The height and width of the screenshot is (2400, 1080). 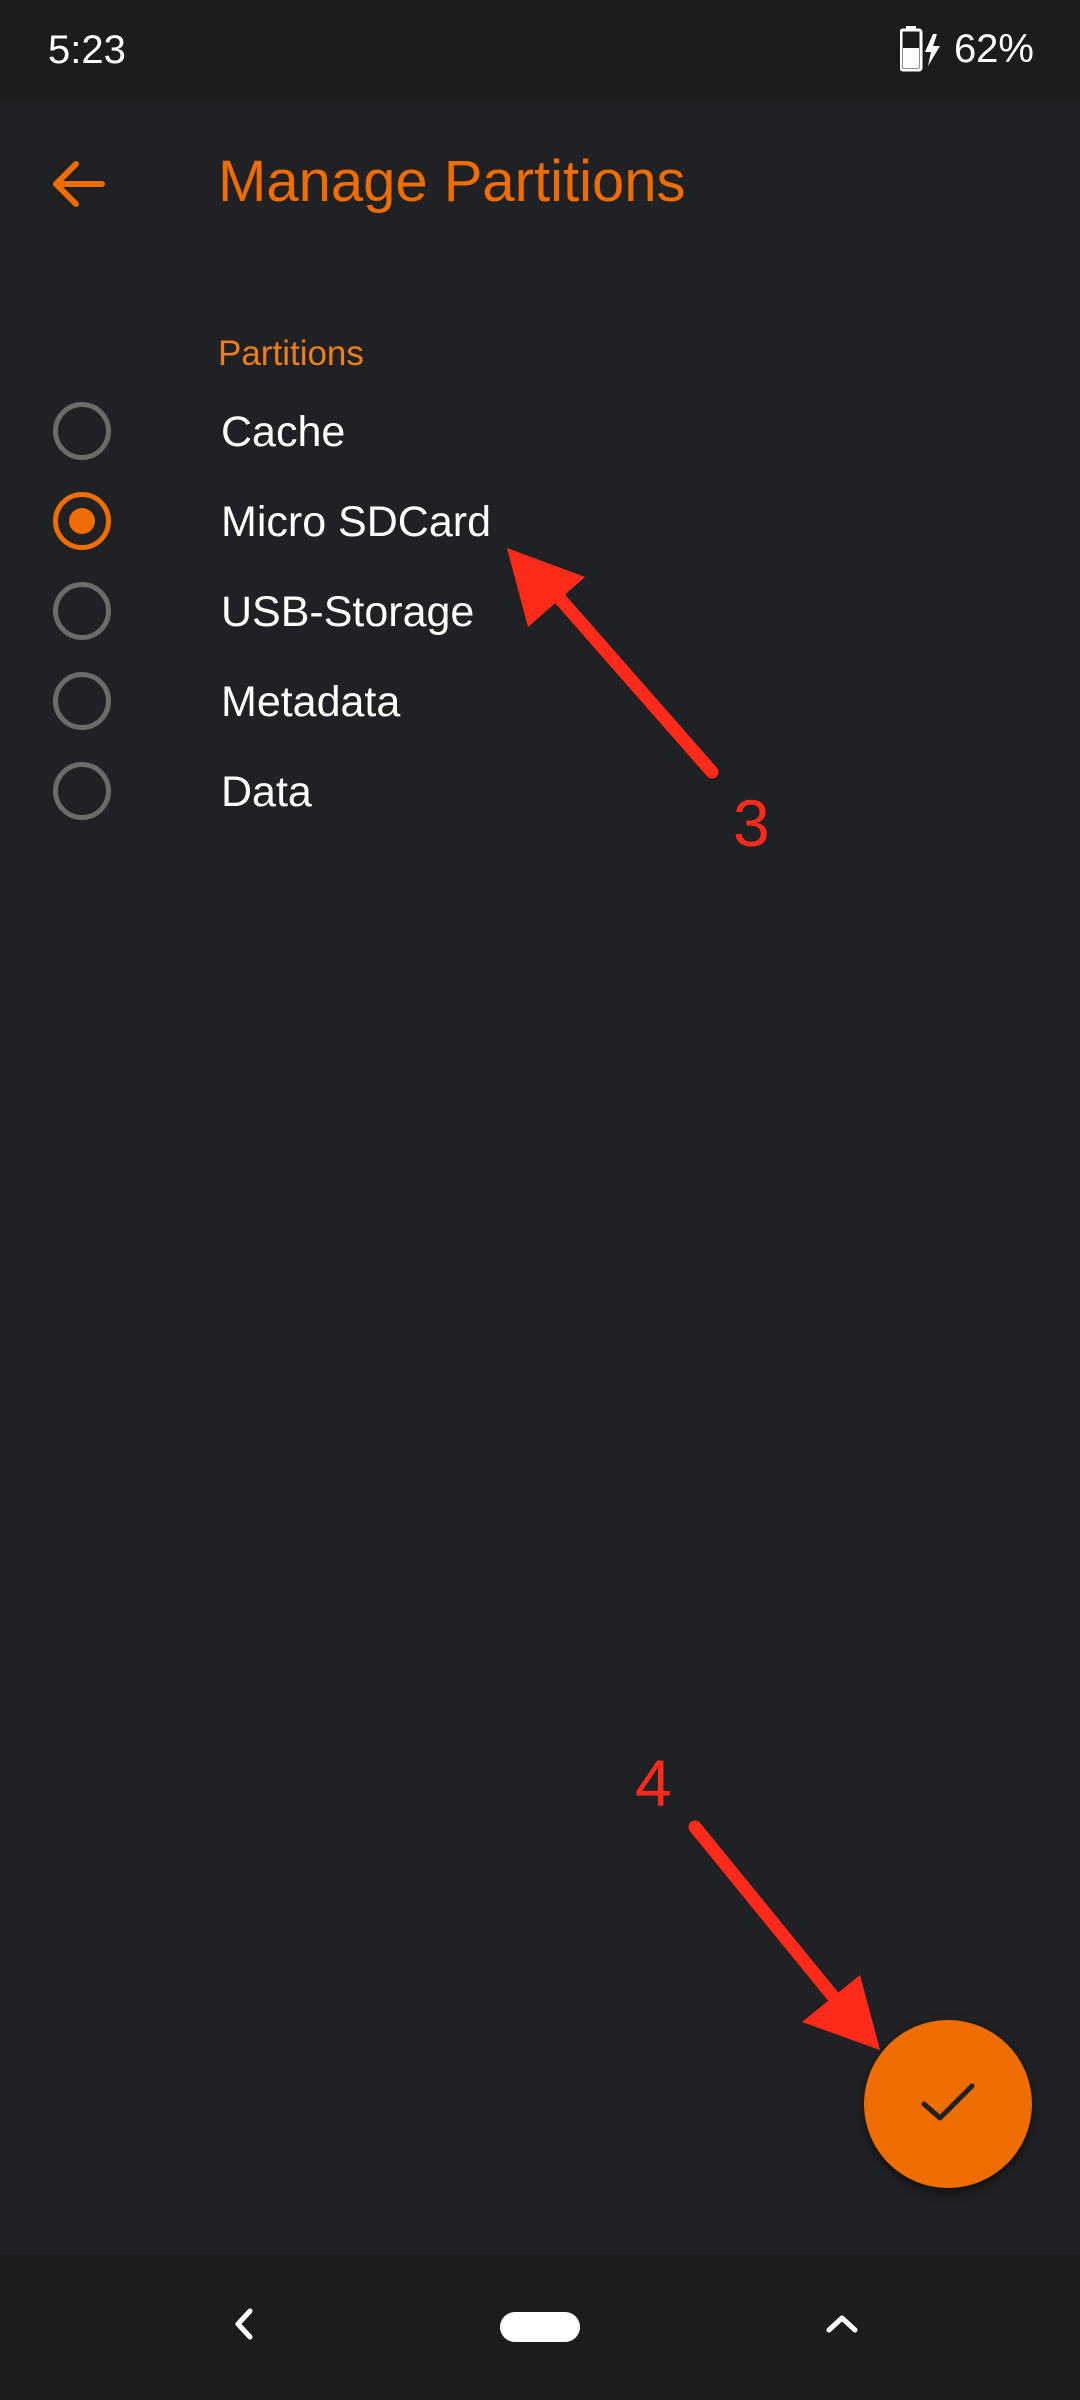 I want to click on back-button, so click(x=78, y=186).